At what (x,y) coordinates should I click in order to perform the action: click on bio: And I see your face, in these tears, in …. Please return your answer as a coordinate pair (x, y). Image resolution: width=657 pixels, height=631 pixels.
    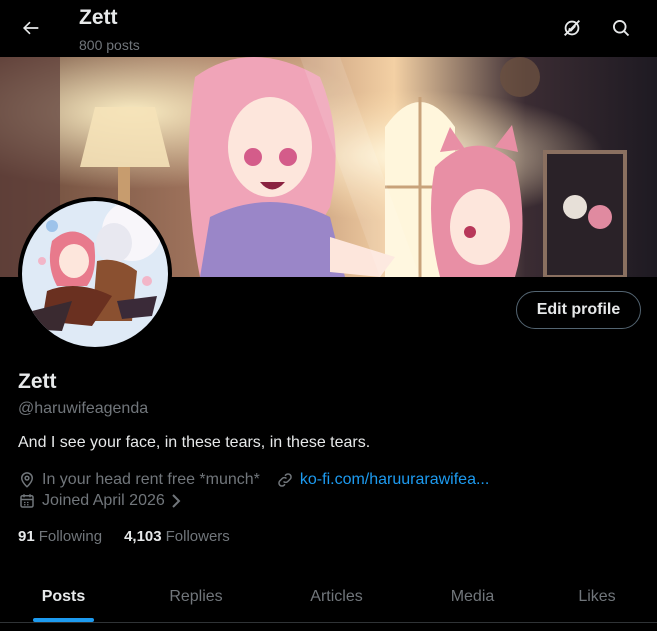
    Looking at the image, I should click on (194, 442).